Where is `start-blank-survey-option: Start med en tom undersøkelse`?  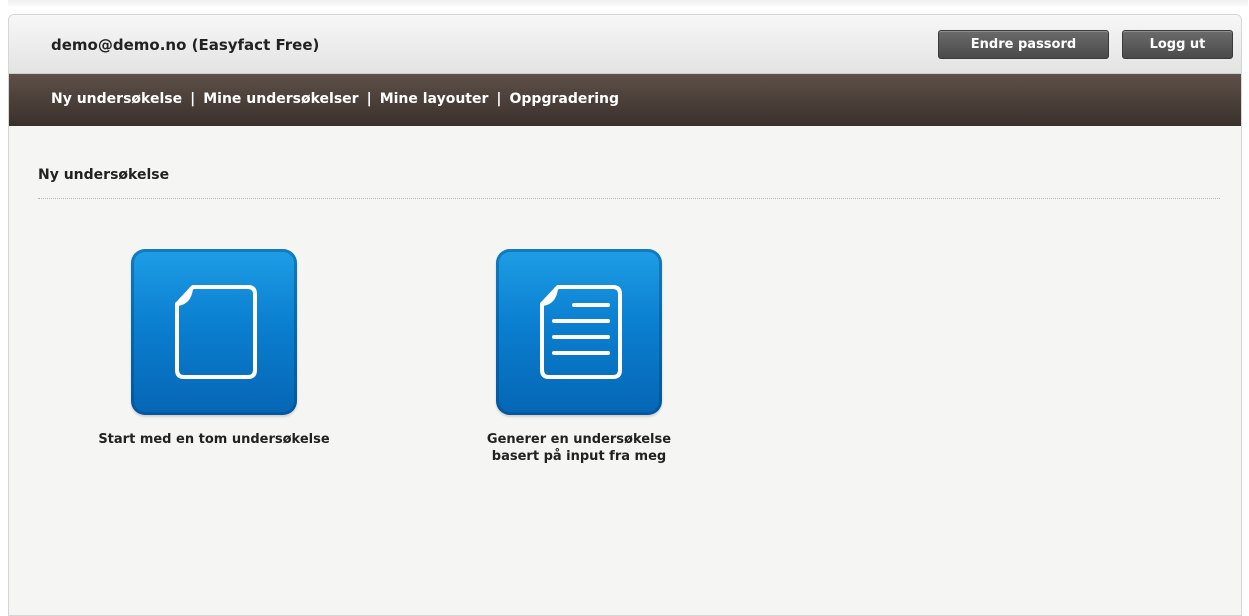
start-blank-survey-option: Start med en tom undersøkelse is located at coordinates (214, 348).